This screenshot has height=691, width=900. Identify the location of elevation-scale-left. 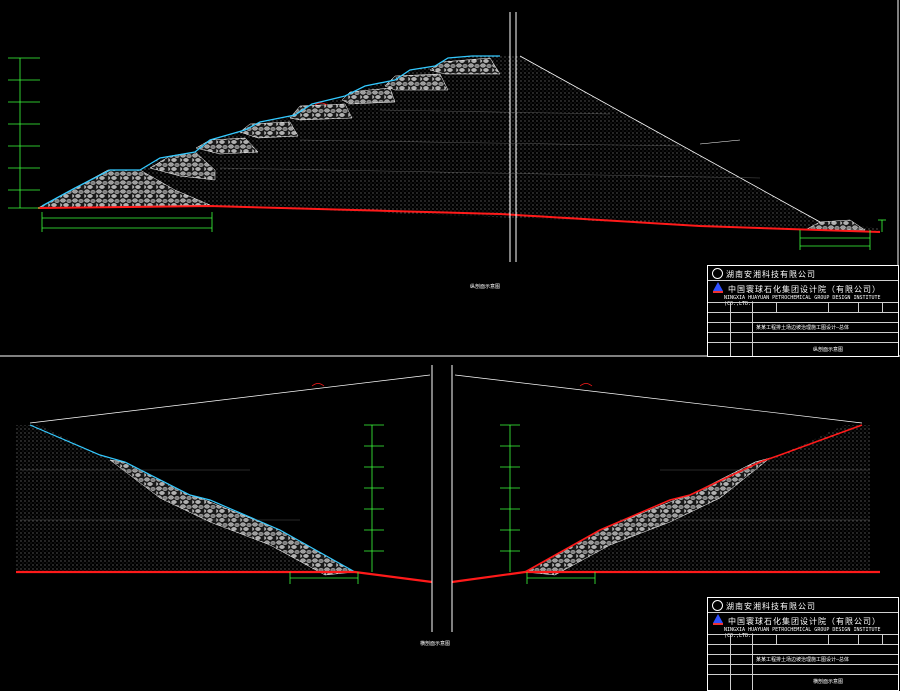
(24, 133).